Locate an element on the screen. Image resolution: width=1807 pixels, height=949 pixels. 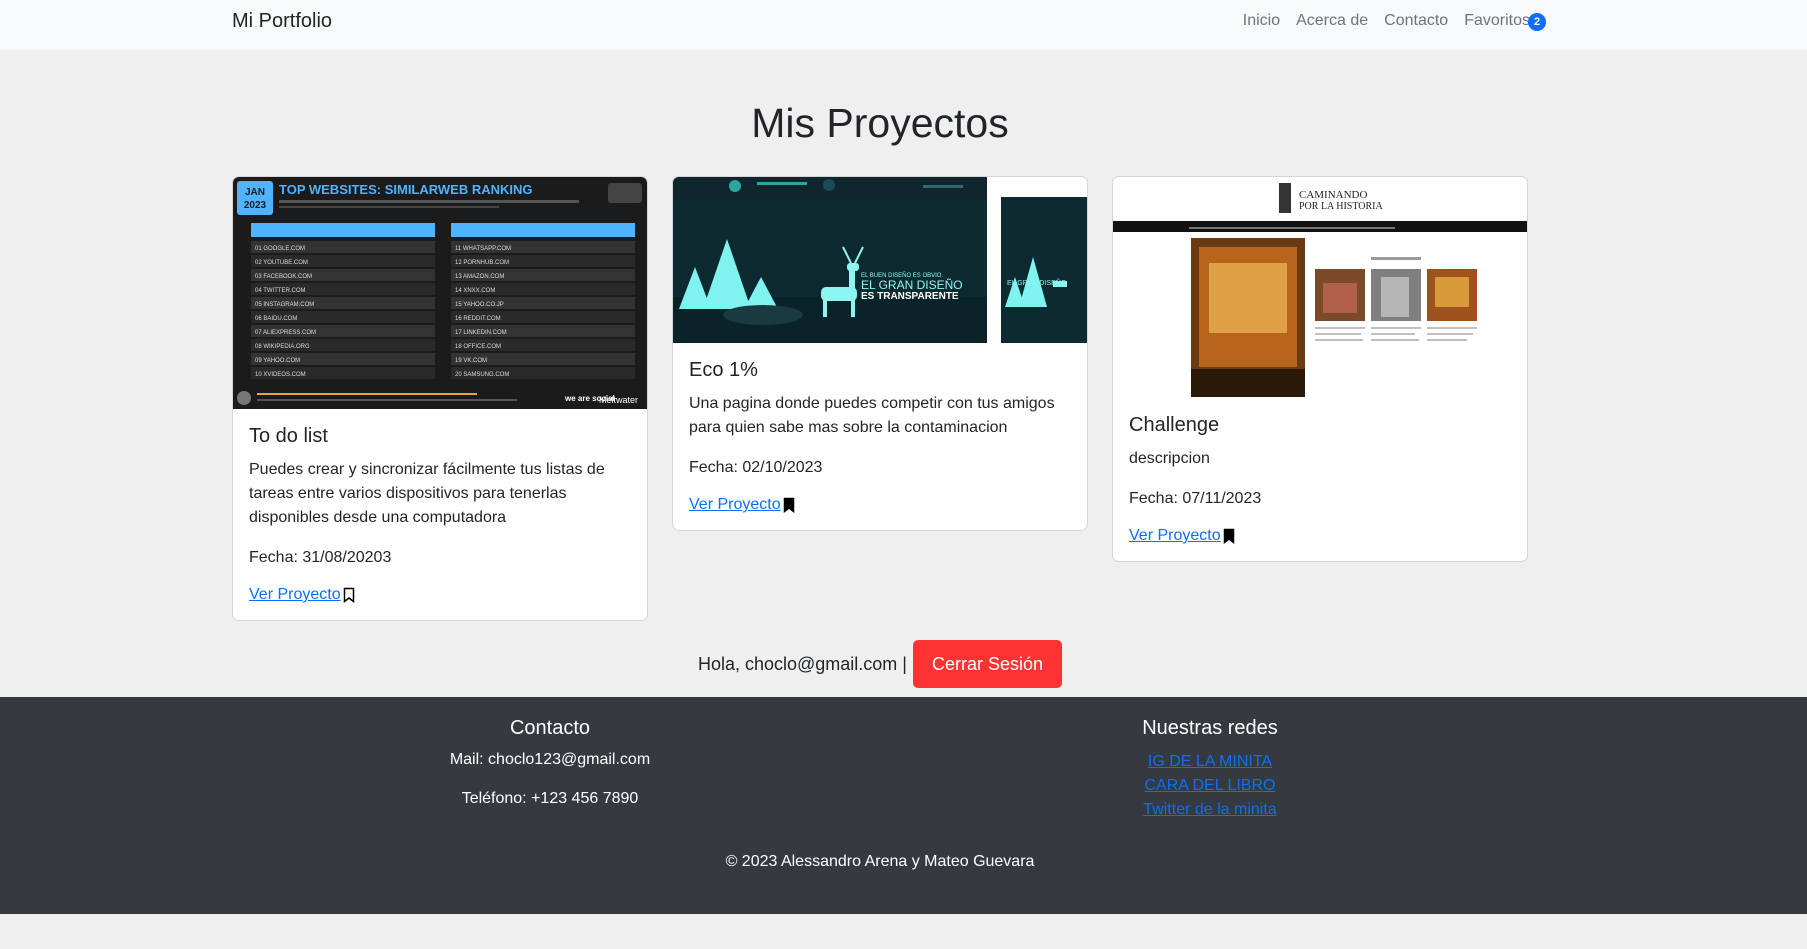
ranking-site: 06 BAIDU.COM is located at coordinates (276, 319).